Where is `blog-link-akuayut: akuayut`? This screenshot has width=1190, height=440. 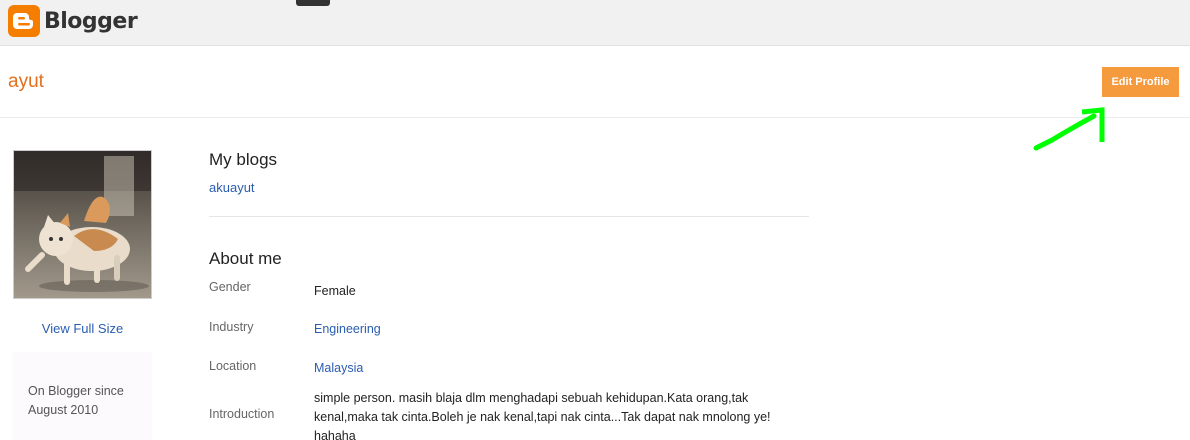 blog-link-akuayut: akuayut is located at coordinates (232, 187).